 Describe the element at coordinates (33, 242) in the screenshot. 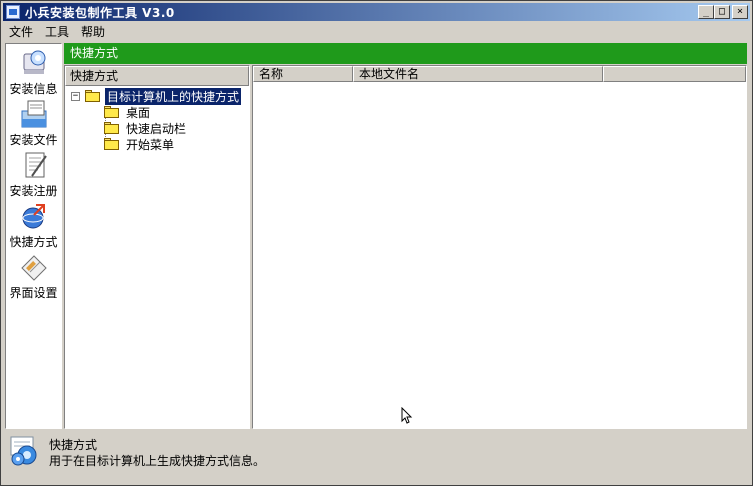

I see `sidebar-item-label: 快捷方式` at that location.